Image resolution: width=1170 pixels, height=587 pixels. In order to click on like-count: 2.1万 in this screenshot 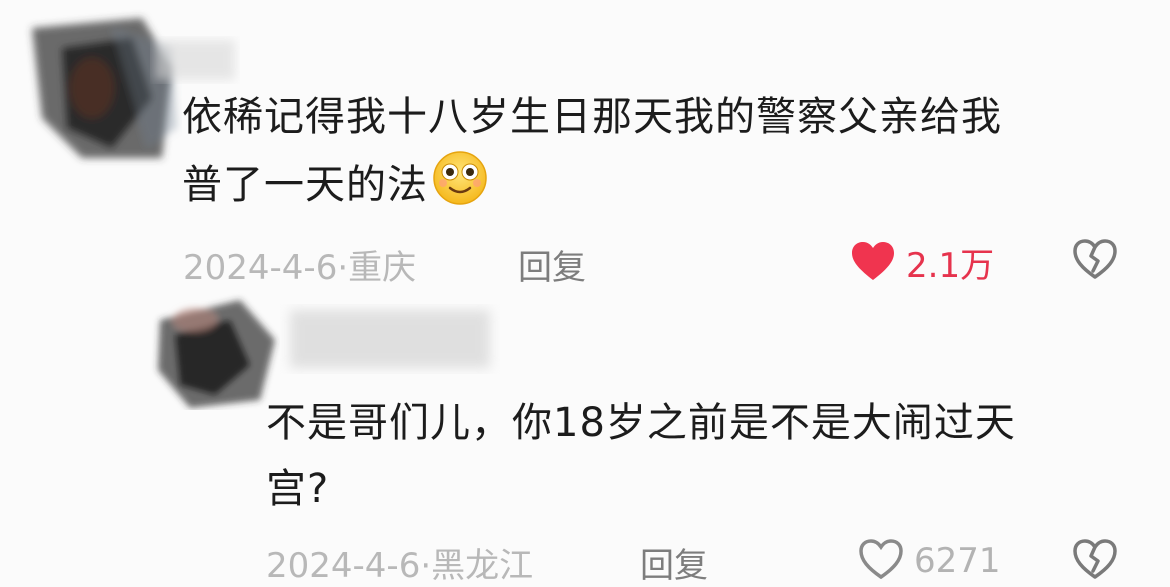, I will do `click(950, 266)`.